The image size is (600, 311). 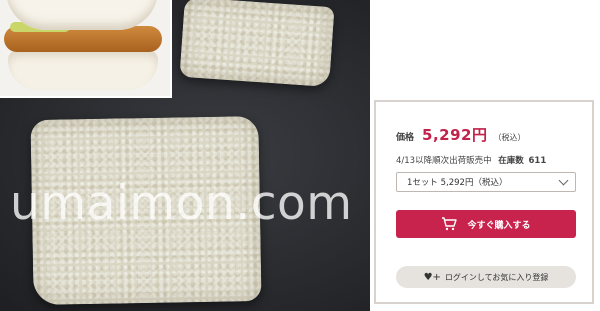 I want to click on wishlist-label: ログインしてお気に入り登録, so click(x=496, y=277).